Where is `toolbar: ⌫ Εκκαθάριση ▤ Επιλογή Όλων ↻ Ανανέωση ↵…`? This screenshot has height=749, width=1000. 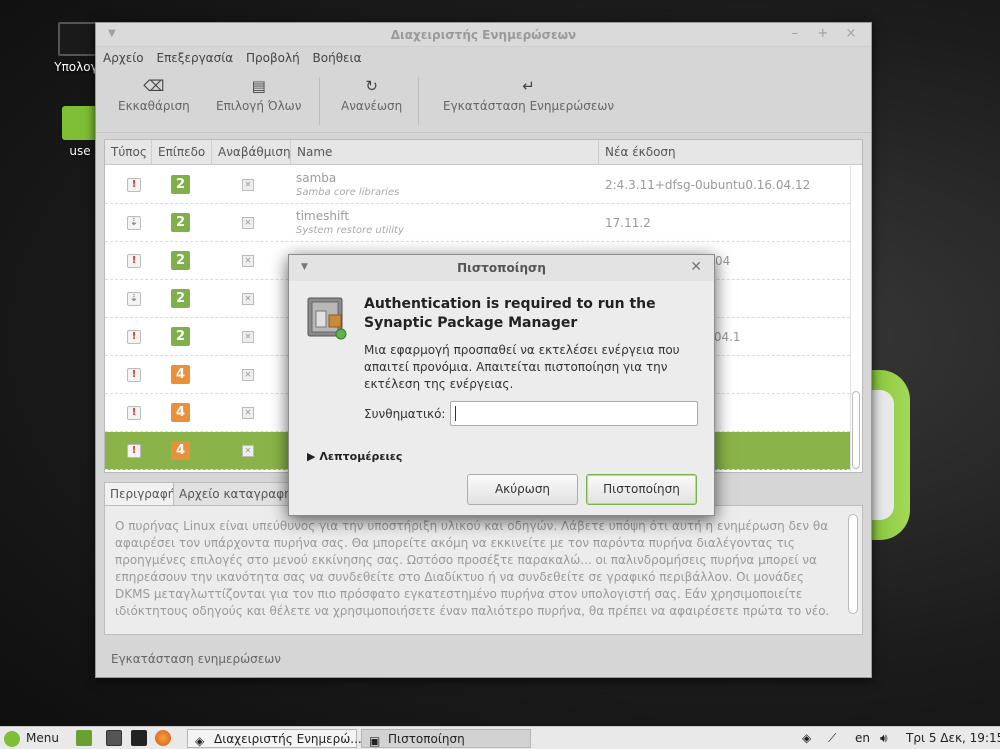
toolbar: ⌫ Εκκαθάριση ▤ Επιλογή Όλων ↻ Ανανέωση ↵… is located at coordinates (483, 102).